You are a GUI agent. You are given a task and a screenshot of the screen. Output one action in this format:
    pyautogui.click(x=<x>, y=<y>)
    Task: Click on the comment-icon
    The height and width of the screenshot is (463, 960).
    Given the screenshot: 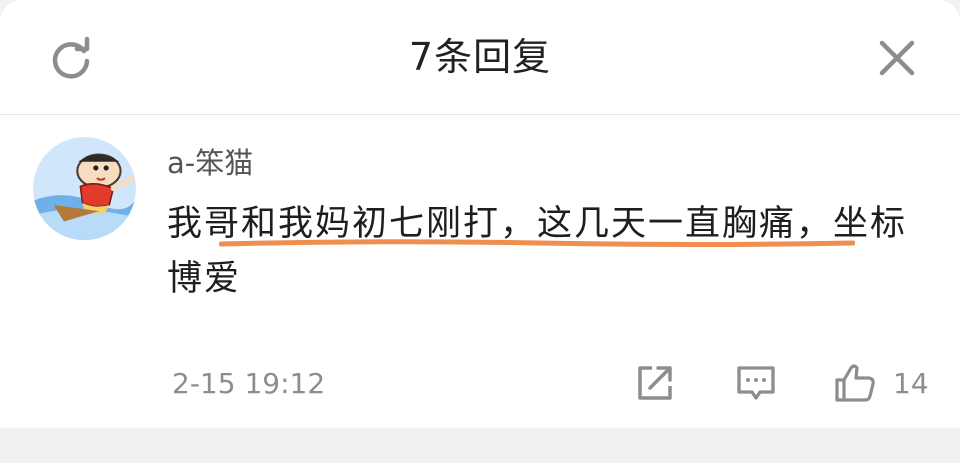 What is the action you would take?
    pyautogui.click(x=756, y=383)
    